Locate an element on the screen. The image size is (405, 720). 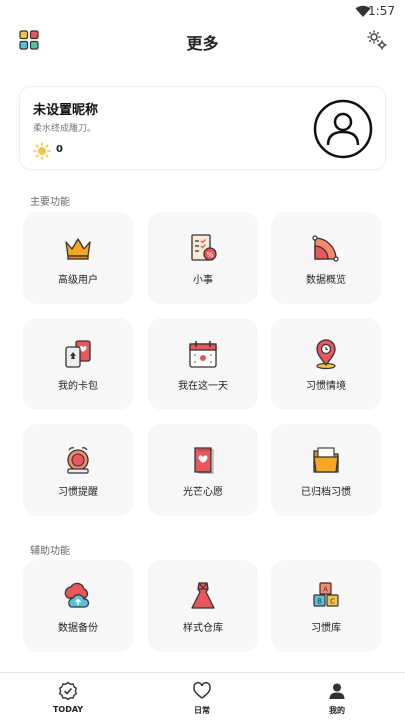
feature-this-day: 我在这一天 is located at coordinates (203, 364).